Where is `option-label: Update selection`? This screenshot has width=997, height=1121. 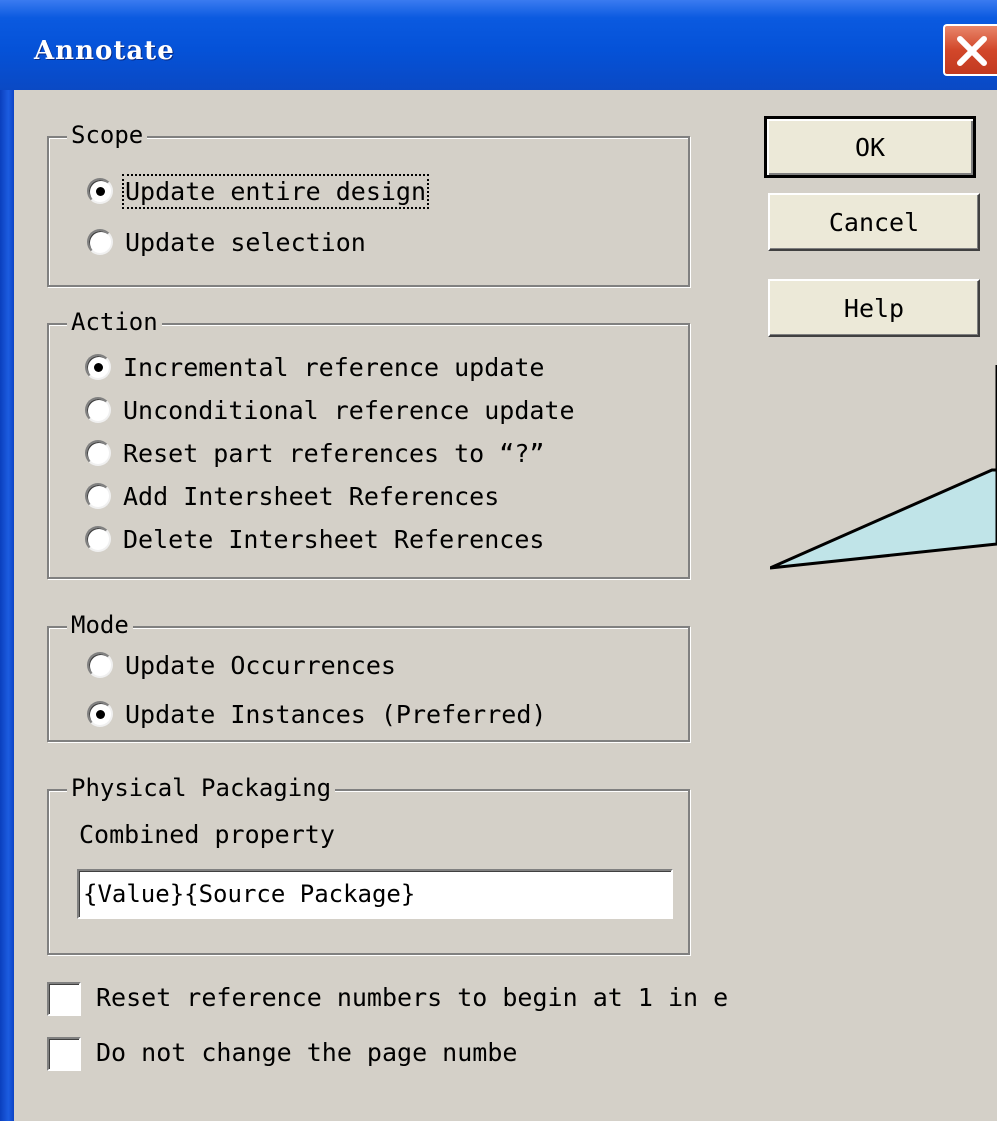 option-label: Update selection is located at coordinates (245, 242).